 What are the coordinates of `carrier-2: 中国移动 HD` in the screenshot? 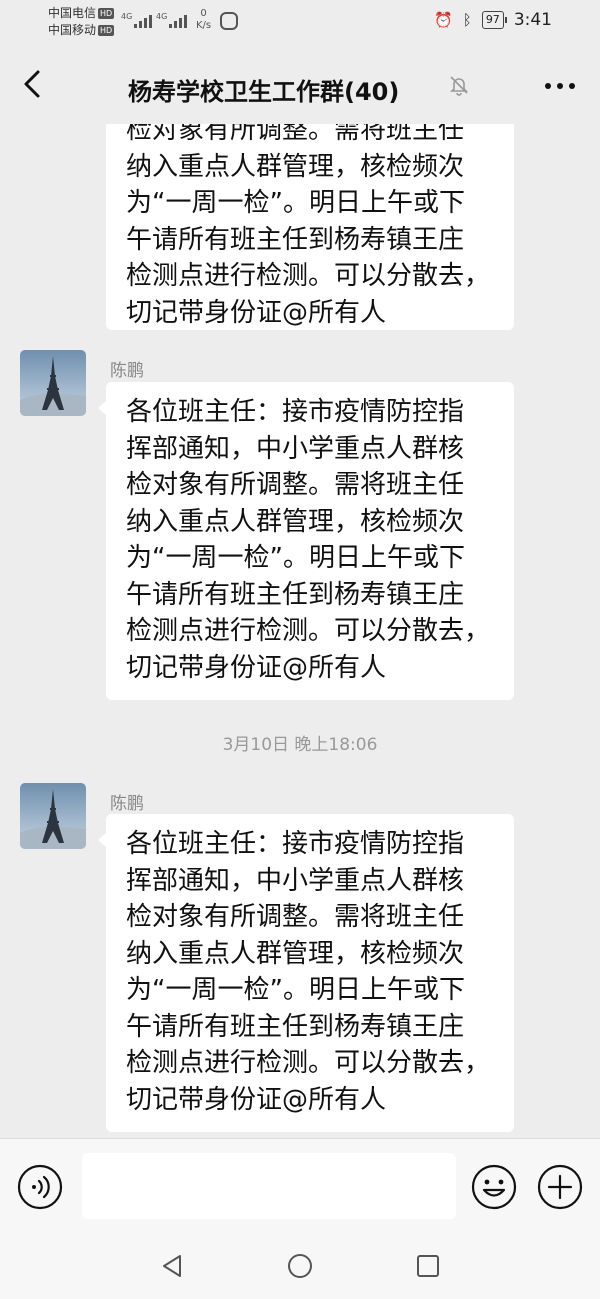 It's located at (81, 30).